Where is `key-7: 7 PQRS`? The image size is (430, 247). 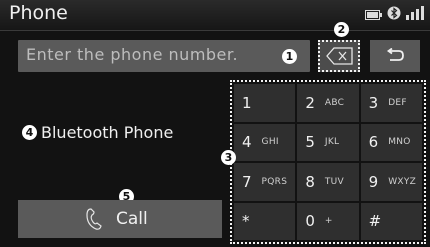 key-7: 7 PQRS is located at coordinates (265, 182).